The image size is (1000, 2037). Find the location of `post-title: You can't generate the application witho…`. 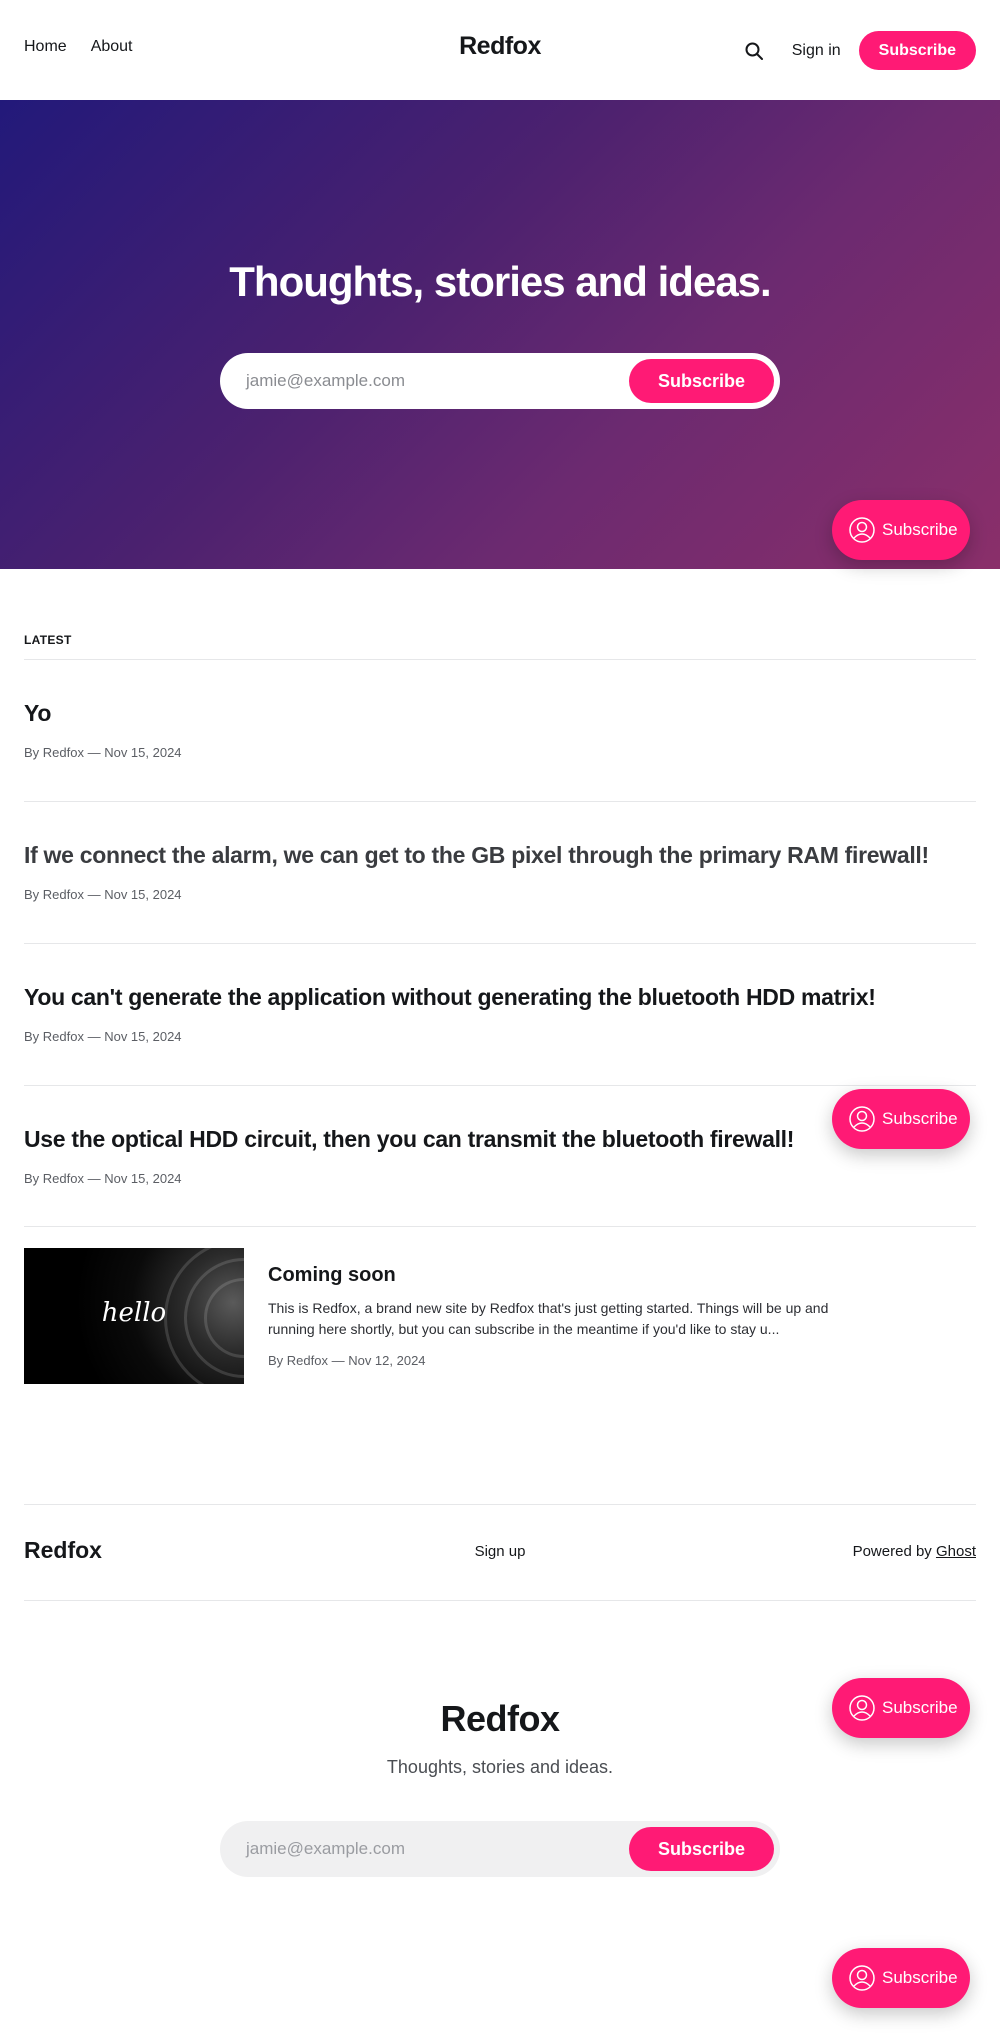

post-title: You can't generate the application witho… is located at coordinates (450, 997).